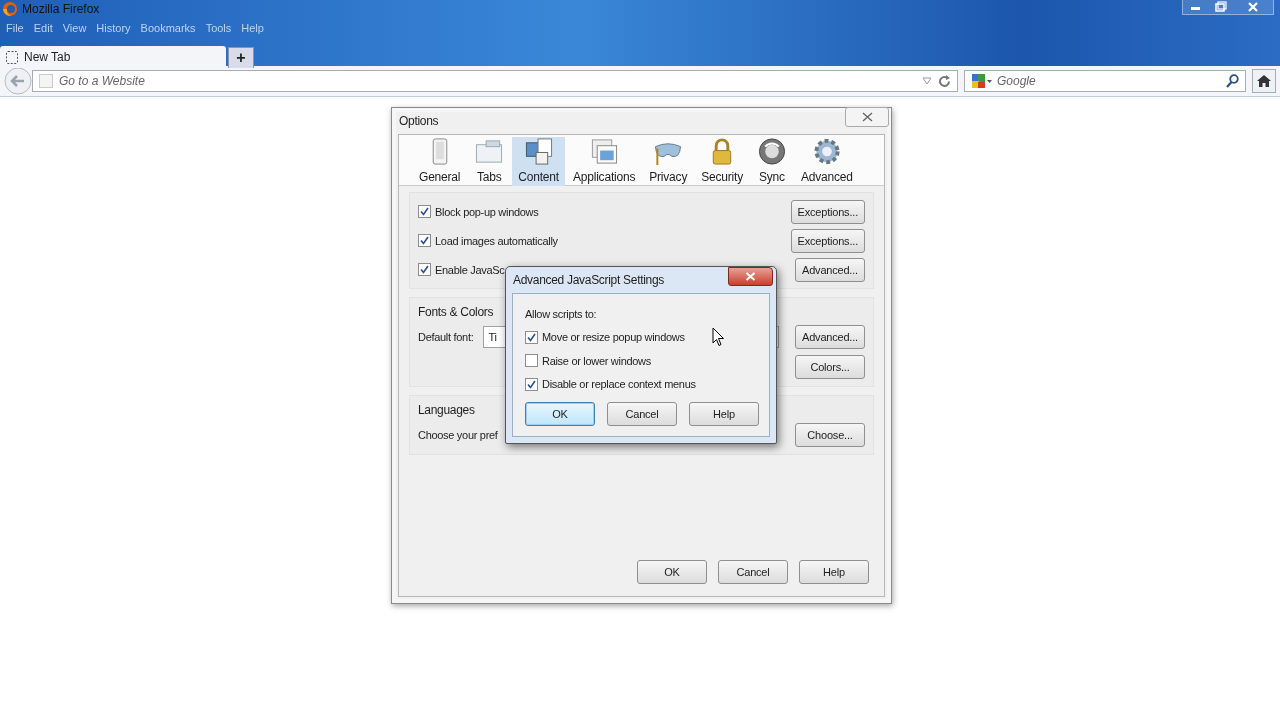 The image size is (1280, 720). I want to click on search-bar: Google, so click(1105, 81).